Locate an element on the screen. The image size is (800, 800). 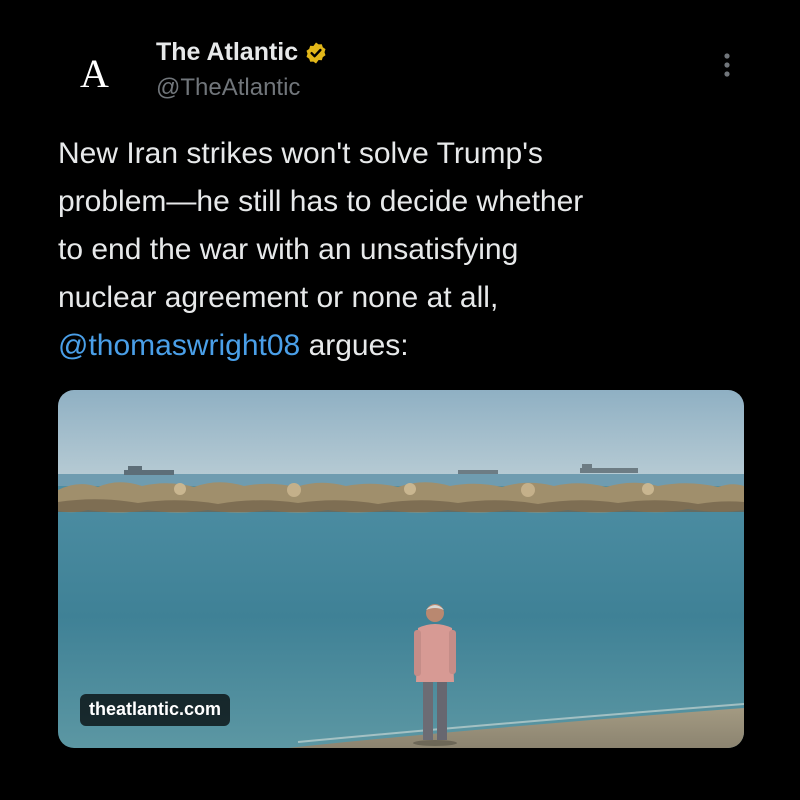
verified-badge-icon is located at coordinates (316, 53).